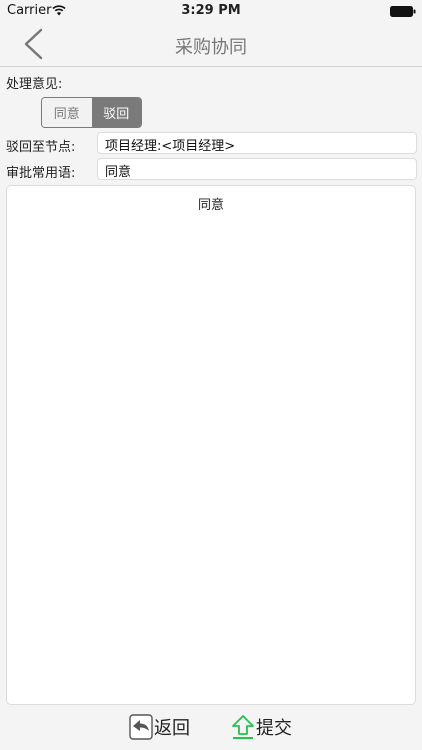 The image size is (422, 750). Describe the element at coordinates (210, 205) in the screenshot. I see `comment-text: 同意` at that location.